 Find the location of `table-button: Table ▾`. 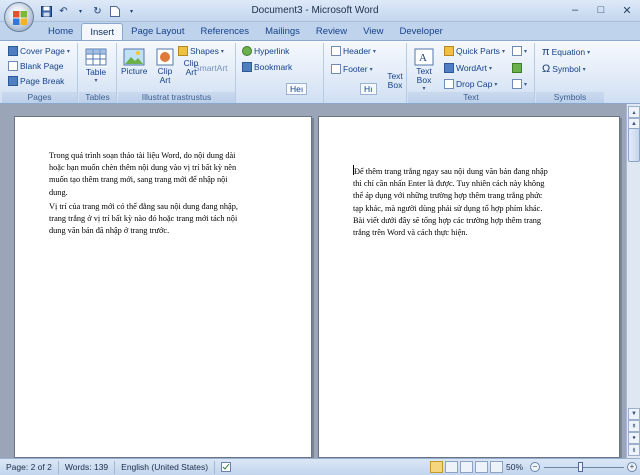

table-button: Table ▾ is located at coordinates (96, 66).